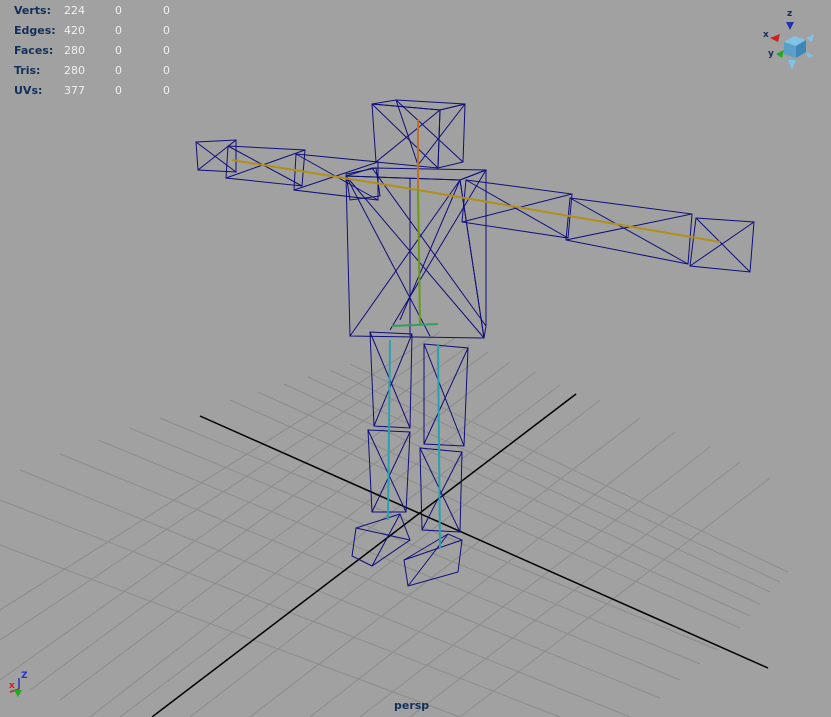  I want to click on view-cube-x-label: x, so click(766, 35).